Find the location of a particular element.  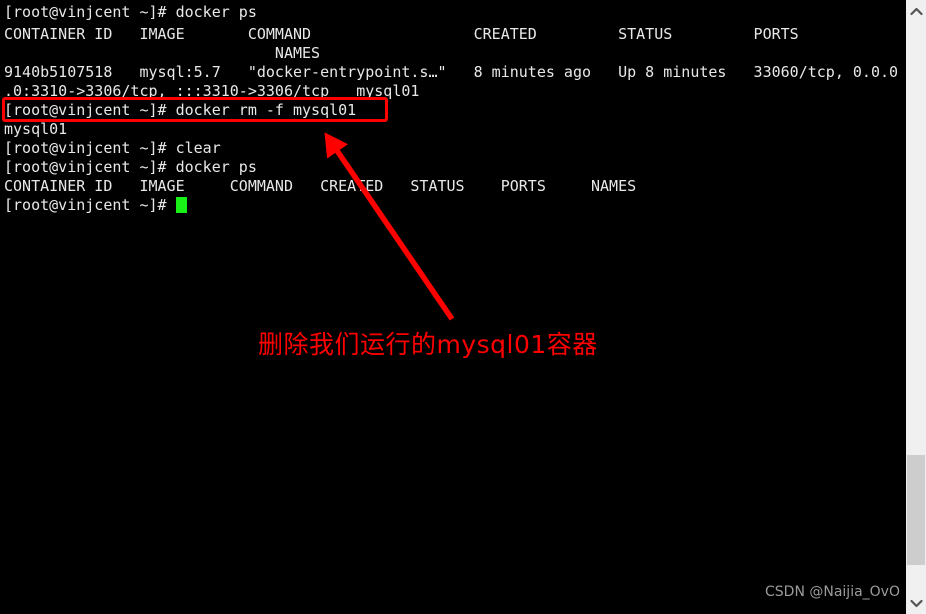

terminal-line: NAMES is located at coordinates (162, 53).